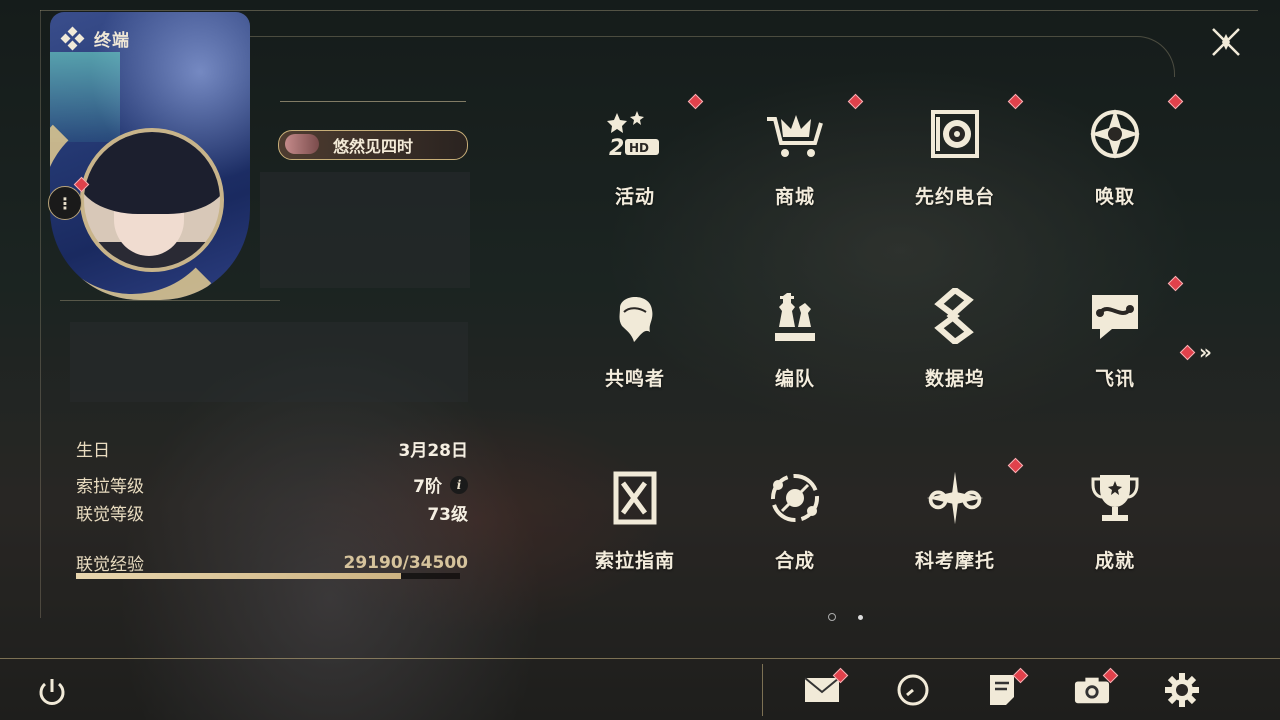 This screenshot has height=720, width=1280. Describe the element at coordinates (955, 498) in the screenshot. I see `motorcycle-icon` at that location.